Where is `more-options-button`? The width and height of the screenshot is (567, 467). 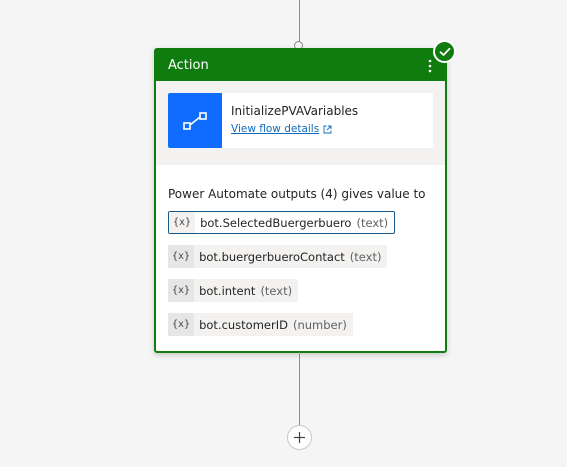
more-options-button is located at coordinates (430, 66).